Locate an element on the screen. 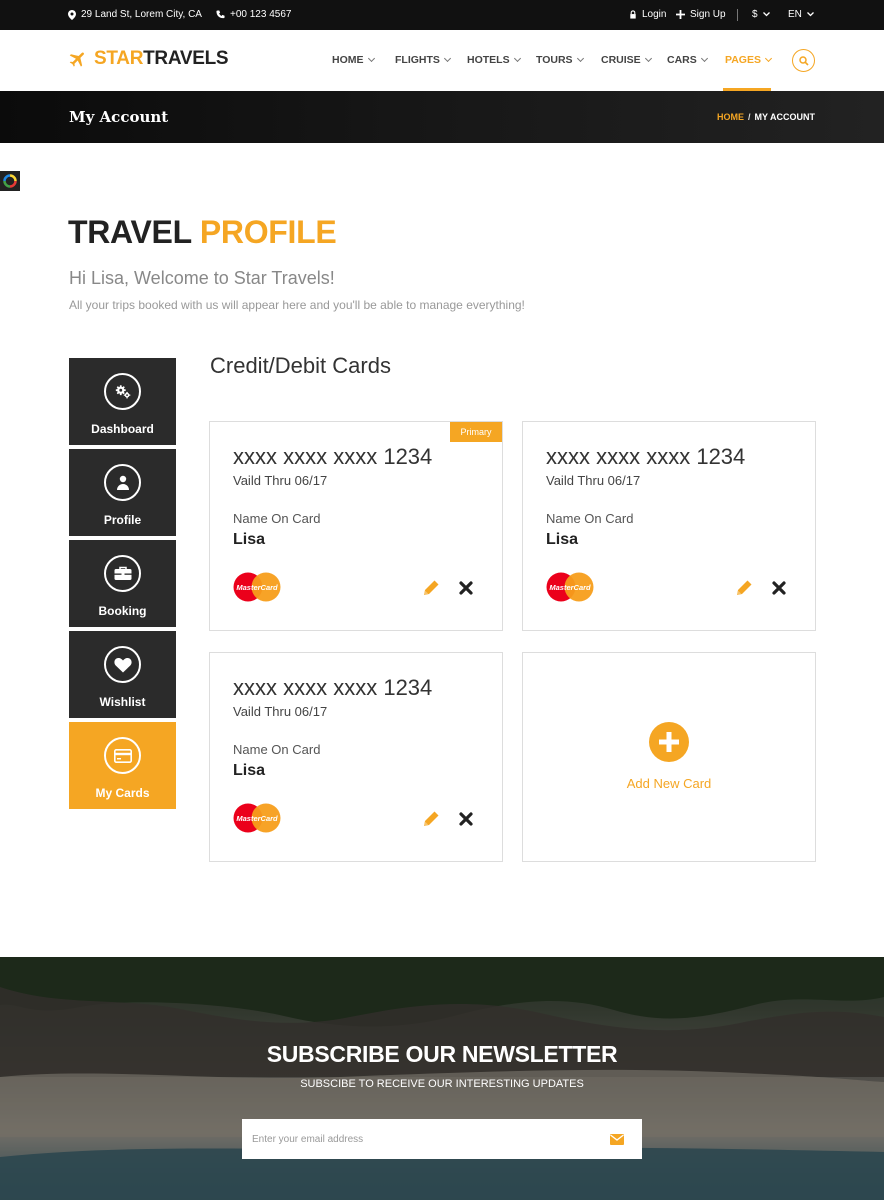  sidebar-item-booking: Booking is located at coordinates (122, 583).